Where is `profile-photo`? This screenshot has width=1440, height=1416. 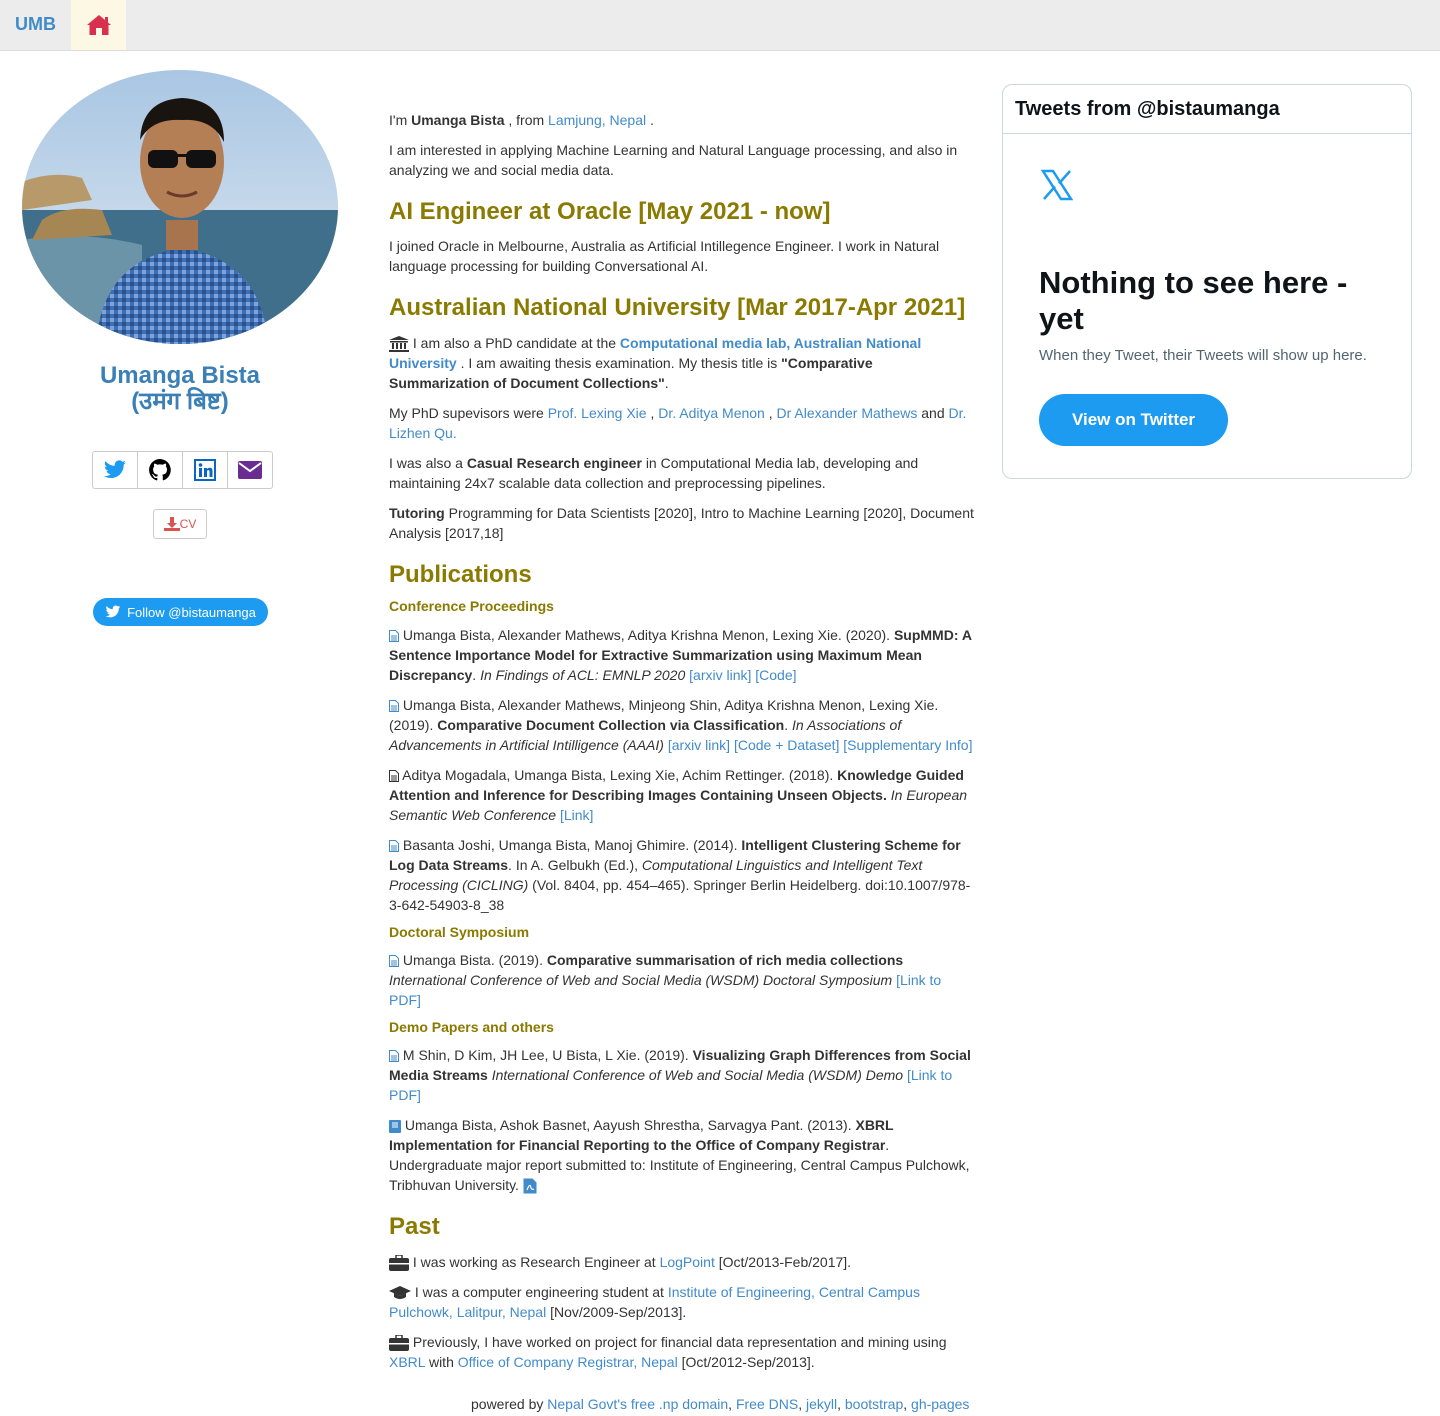 profile-photo is located at coordinates (180, 207).